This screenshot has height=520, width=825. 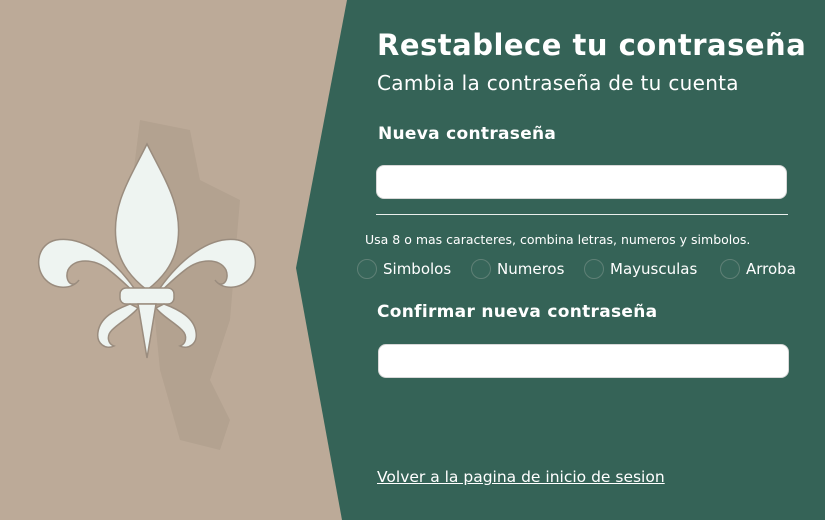 What do you see at coordinates (467, 134) in the screenshot?
I see `new-password-label: Nueva contraseña` at bounding box center [467, 134].